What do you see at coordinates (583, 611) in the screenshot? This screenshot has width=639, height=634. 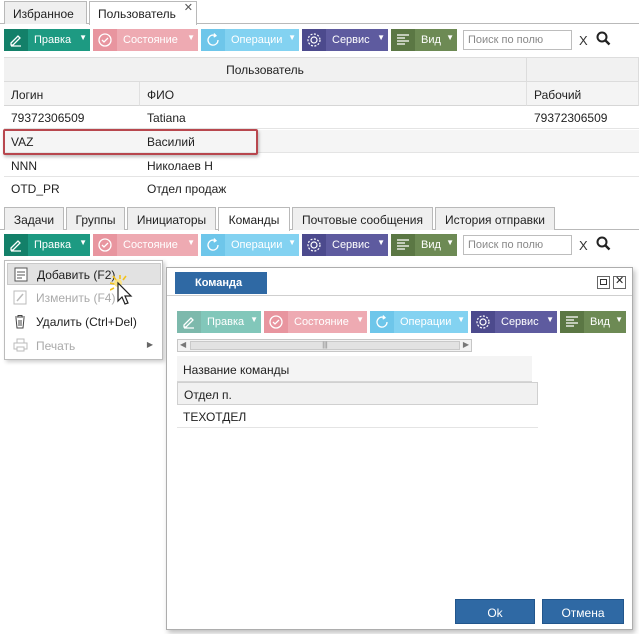 I see `cancel-button: Отмена` at bounding box center [583, 611].